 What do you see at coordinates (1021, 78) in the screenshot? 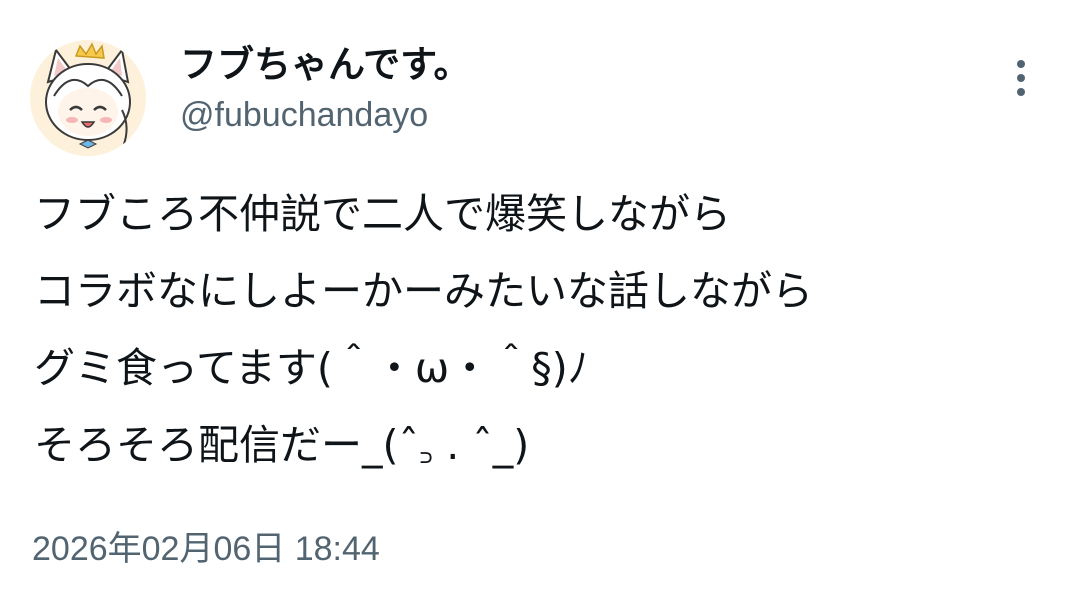
I see `more-vertical-icon` at bounding box center [1021, 78].